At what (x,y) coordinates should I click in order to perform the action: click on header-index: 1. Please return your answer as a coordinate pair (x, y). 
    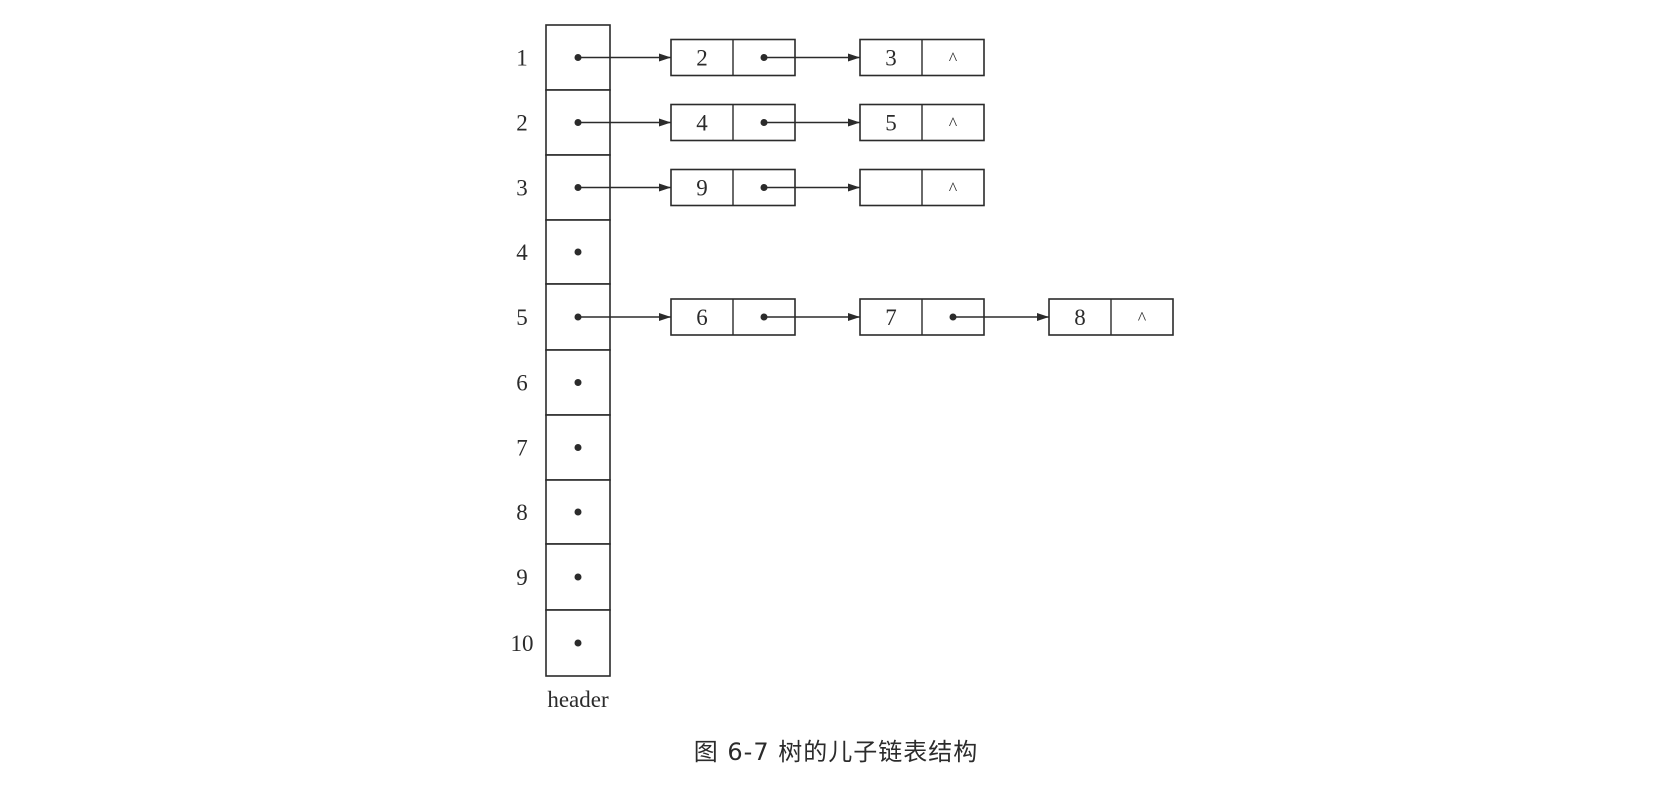
    Looking at the image, I should click on (522, 58).